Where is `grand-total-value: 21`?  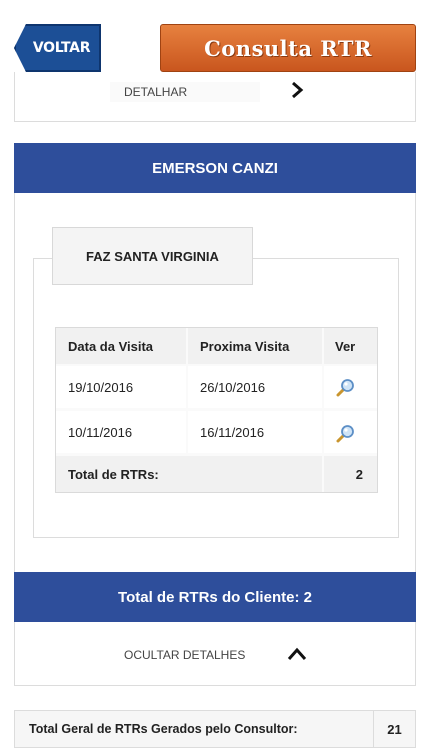 grand-total-value: 21 is located at coordinates (394, 729).